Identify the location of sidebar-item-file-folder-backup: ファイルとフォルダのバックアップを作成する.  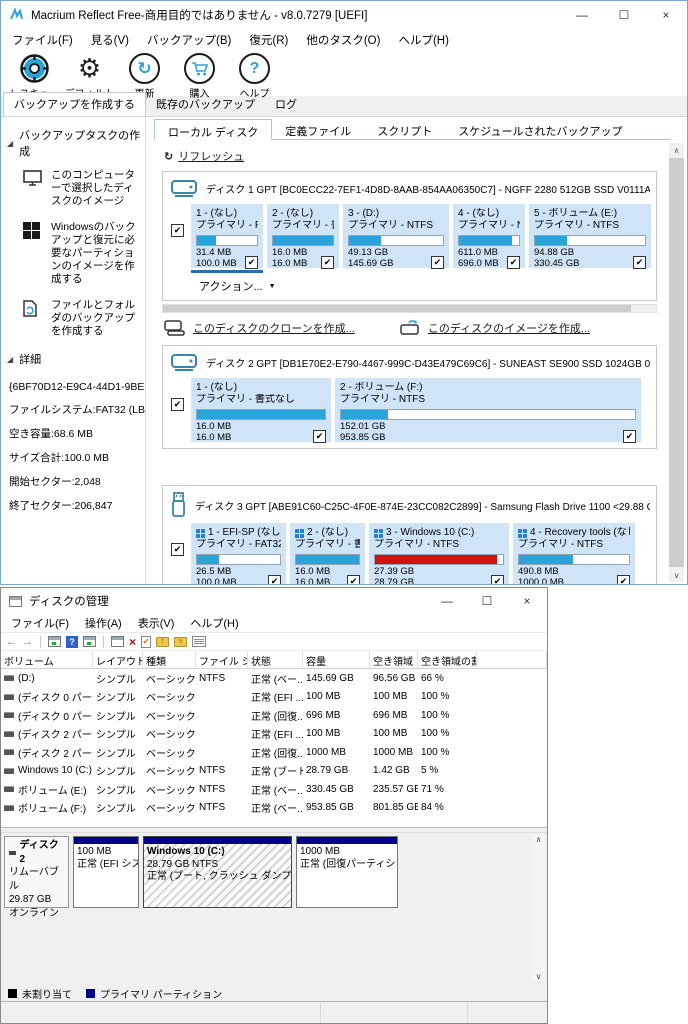
(82, 318).